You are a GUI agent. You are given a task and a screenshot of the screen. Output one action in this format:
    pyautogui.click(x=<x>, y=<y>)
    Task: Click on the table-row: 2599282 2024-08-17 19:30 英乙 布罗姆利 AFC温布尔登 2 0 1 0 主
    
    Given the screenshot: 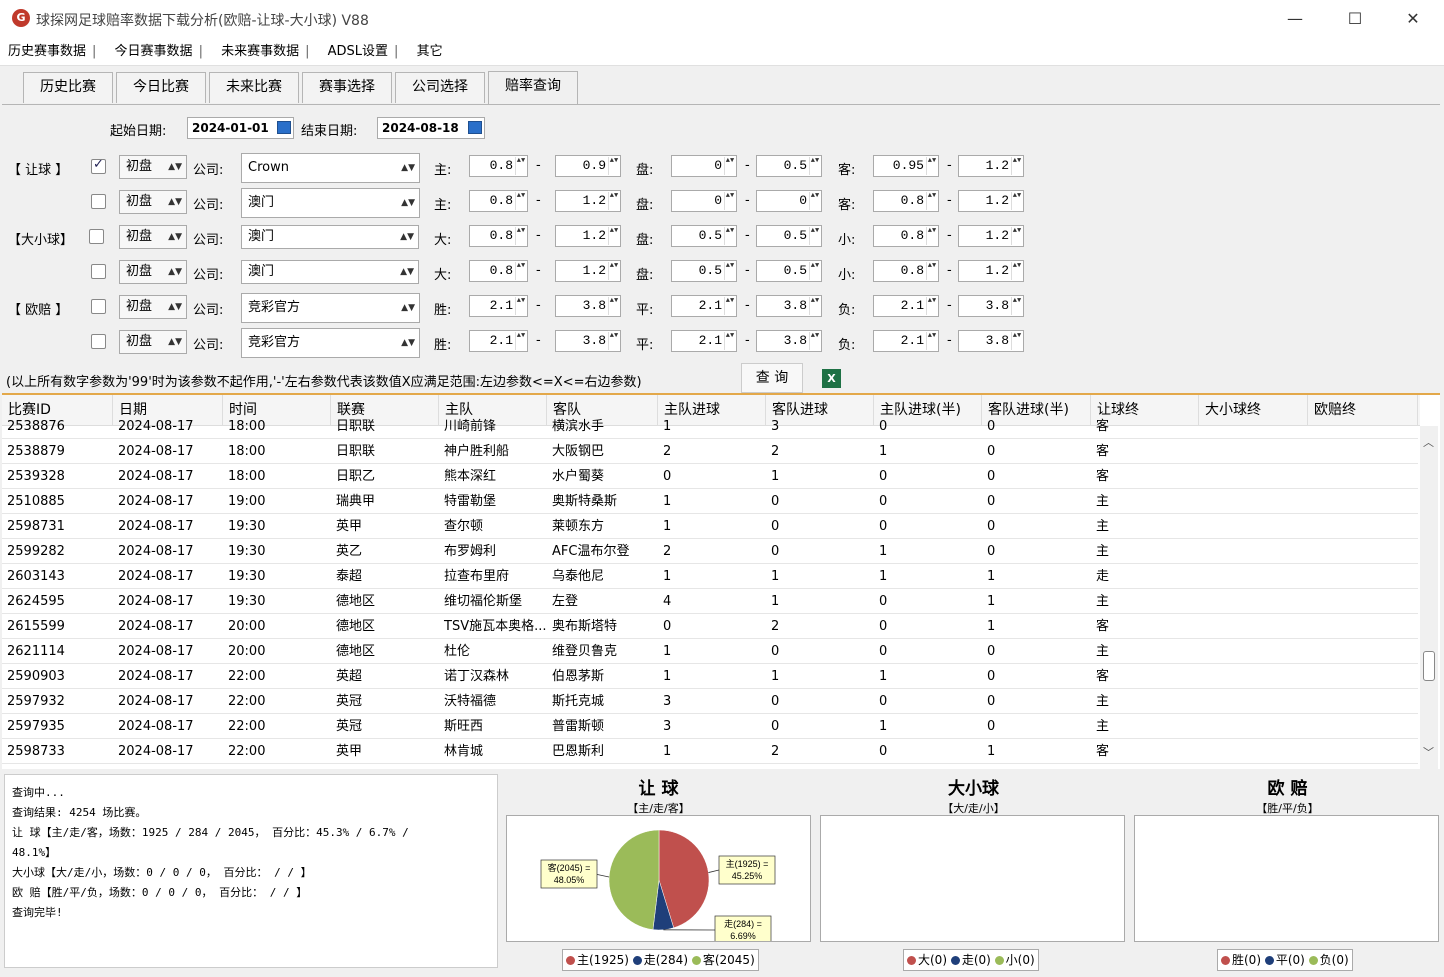 What is the action you would take?
    pyautogui.click(x=710, y=551)
    